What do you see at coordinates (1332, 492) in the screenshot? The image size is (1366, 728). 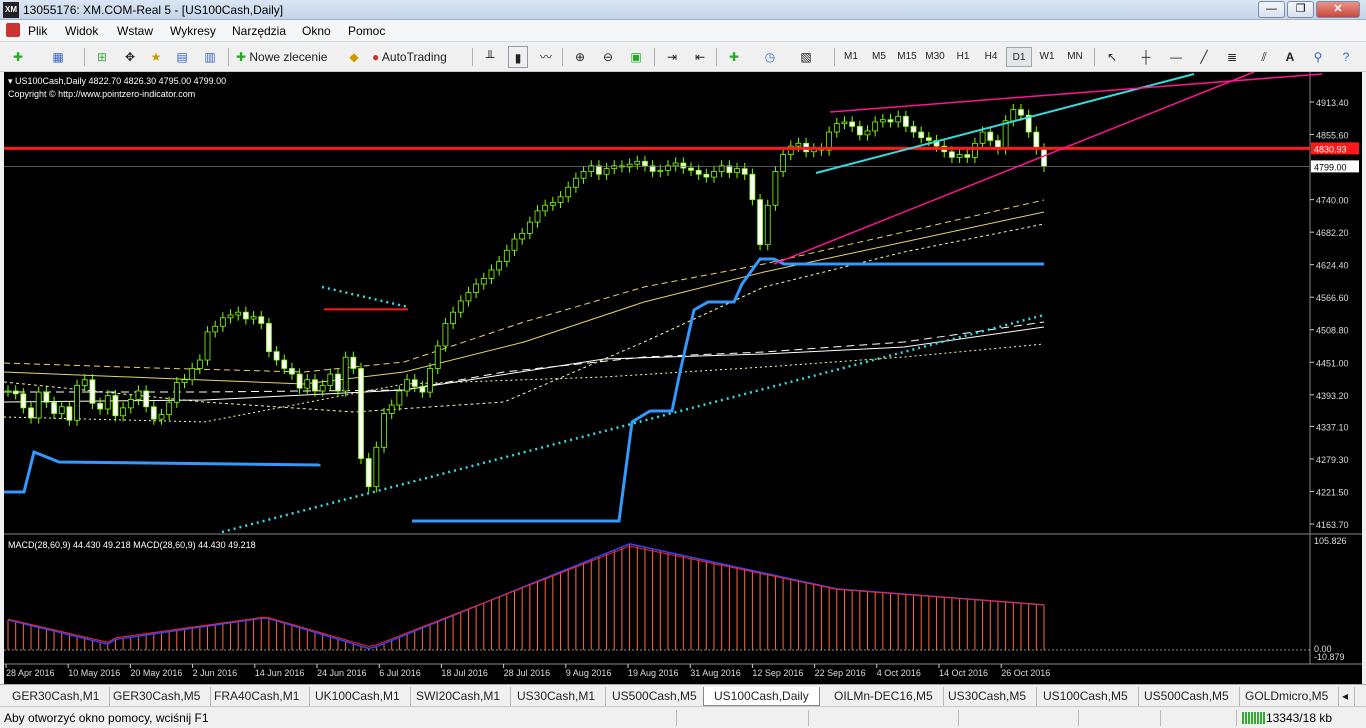 I see `price-axis-label: 4221.50` at bounding box center [1332, 492].